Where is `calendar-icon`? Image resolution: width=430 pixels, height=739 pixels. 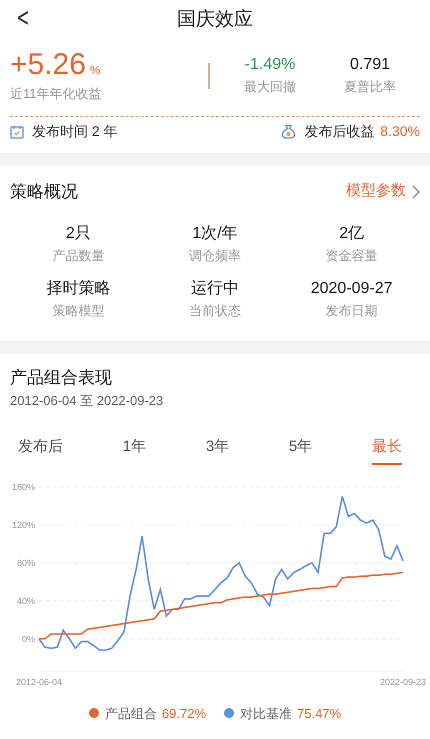
calendar-icon is located at coordinates (17, 131).